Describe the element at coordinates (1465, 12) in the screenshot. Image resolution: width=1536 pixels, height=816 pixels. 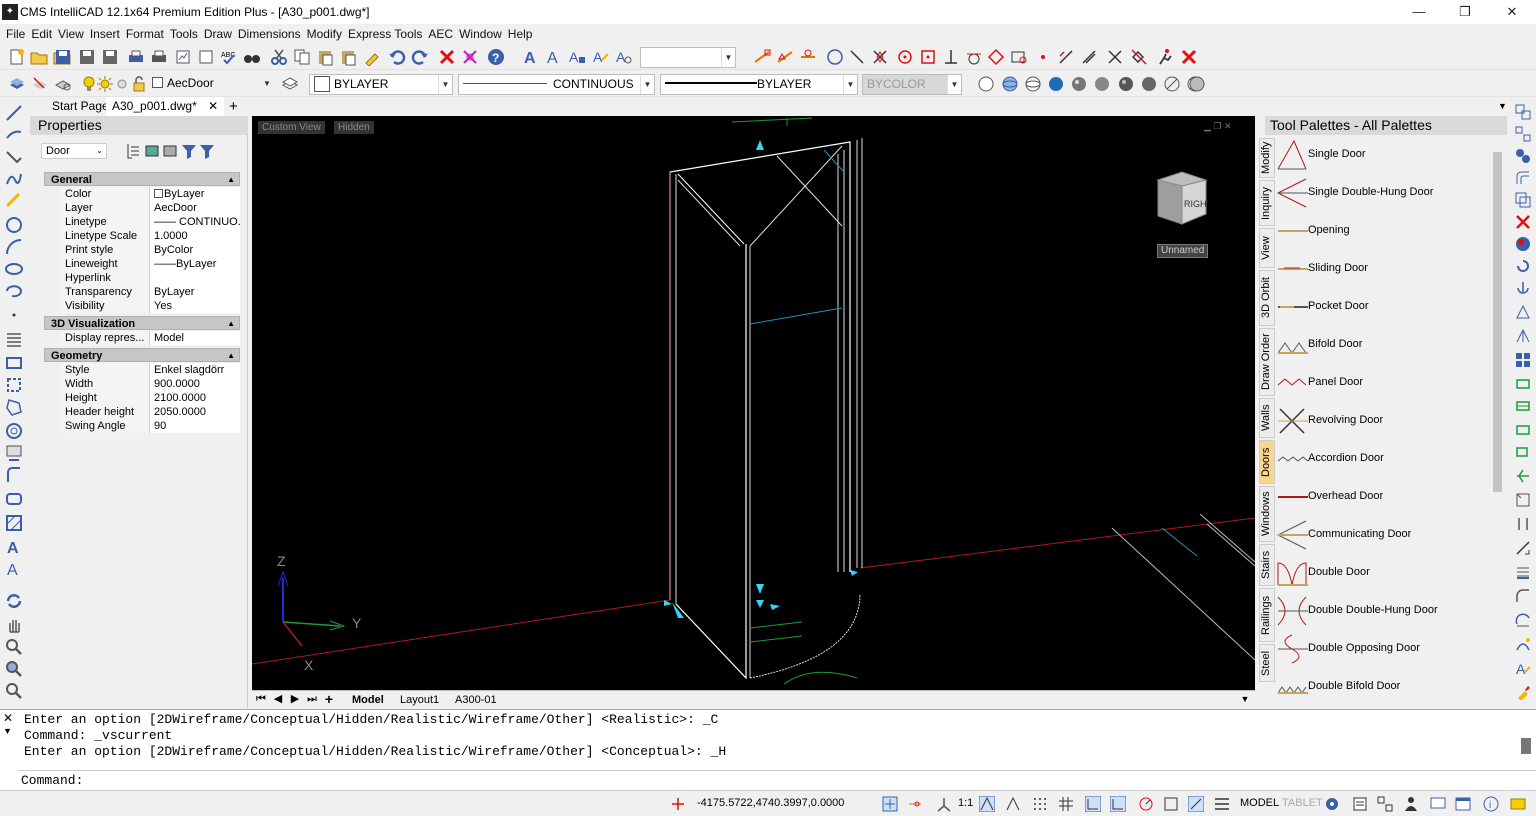
I see `restore-button: ❐` at that location.